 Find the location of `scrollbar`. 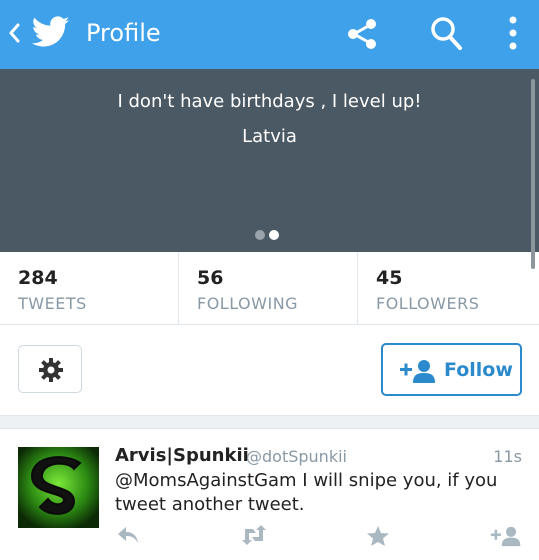

scrollbar is located at coordinates (533, 174).